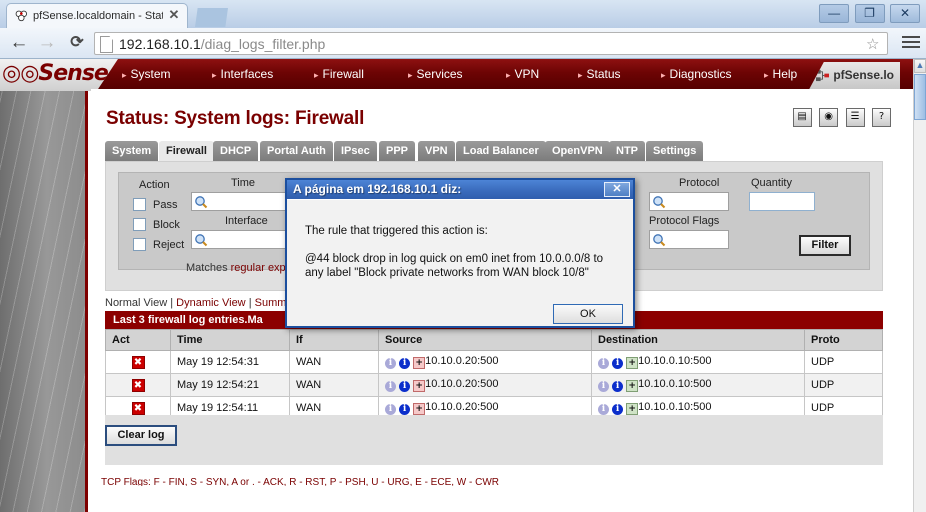  What do you see at coordinates (699, 183) in the screenshot?
I see `protocol-label: Protocol` at bounding box center [699, 183].